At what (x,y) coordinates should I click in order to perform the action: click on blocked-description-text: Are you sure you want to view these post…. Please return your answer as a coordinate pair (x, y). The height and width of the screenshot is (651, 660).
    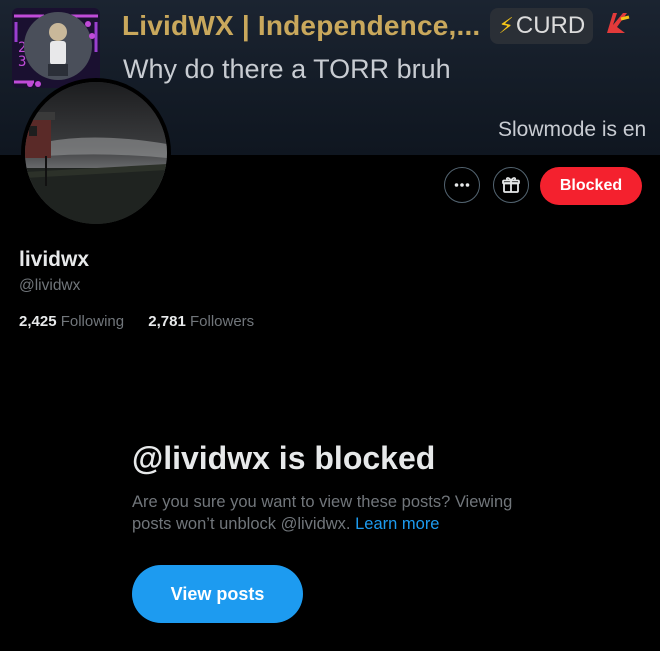
    Looking at the image, I should click on (322, 513).